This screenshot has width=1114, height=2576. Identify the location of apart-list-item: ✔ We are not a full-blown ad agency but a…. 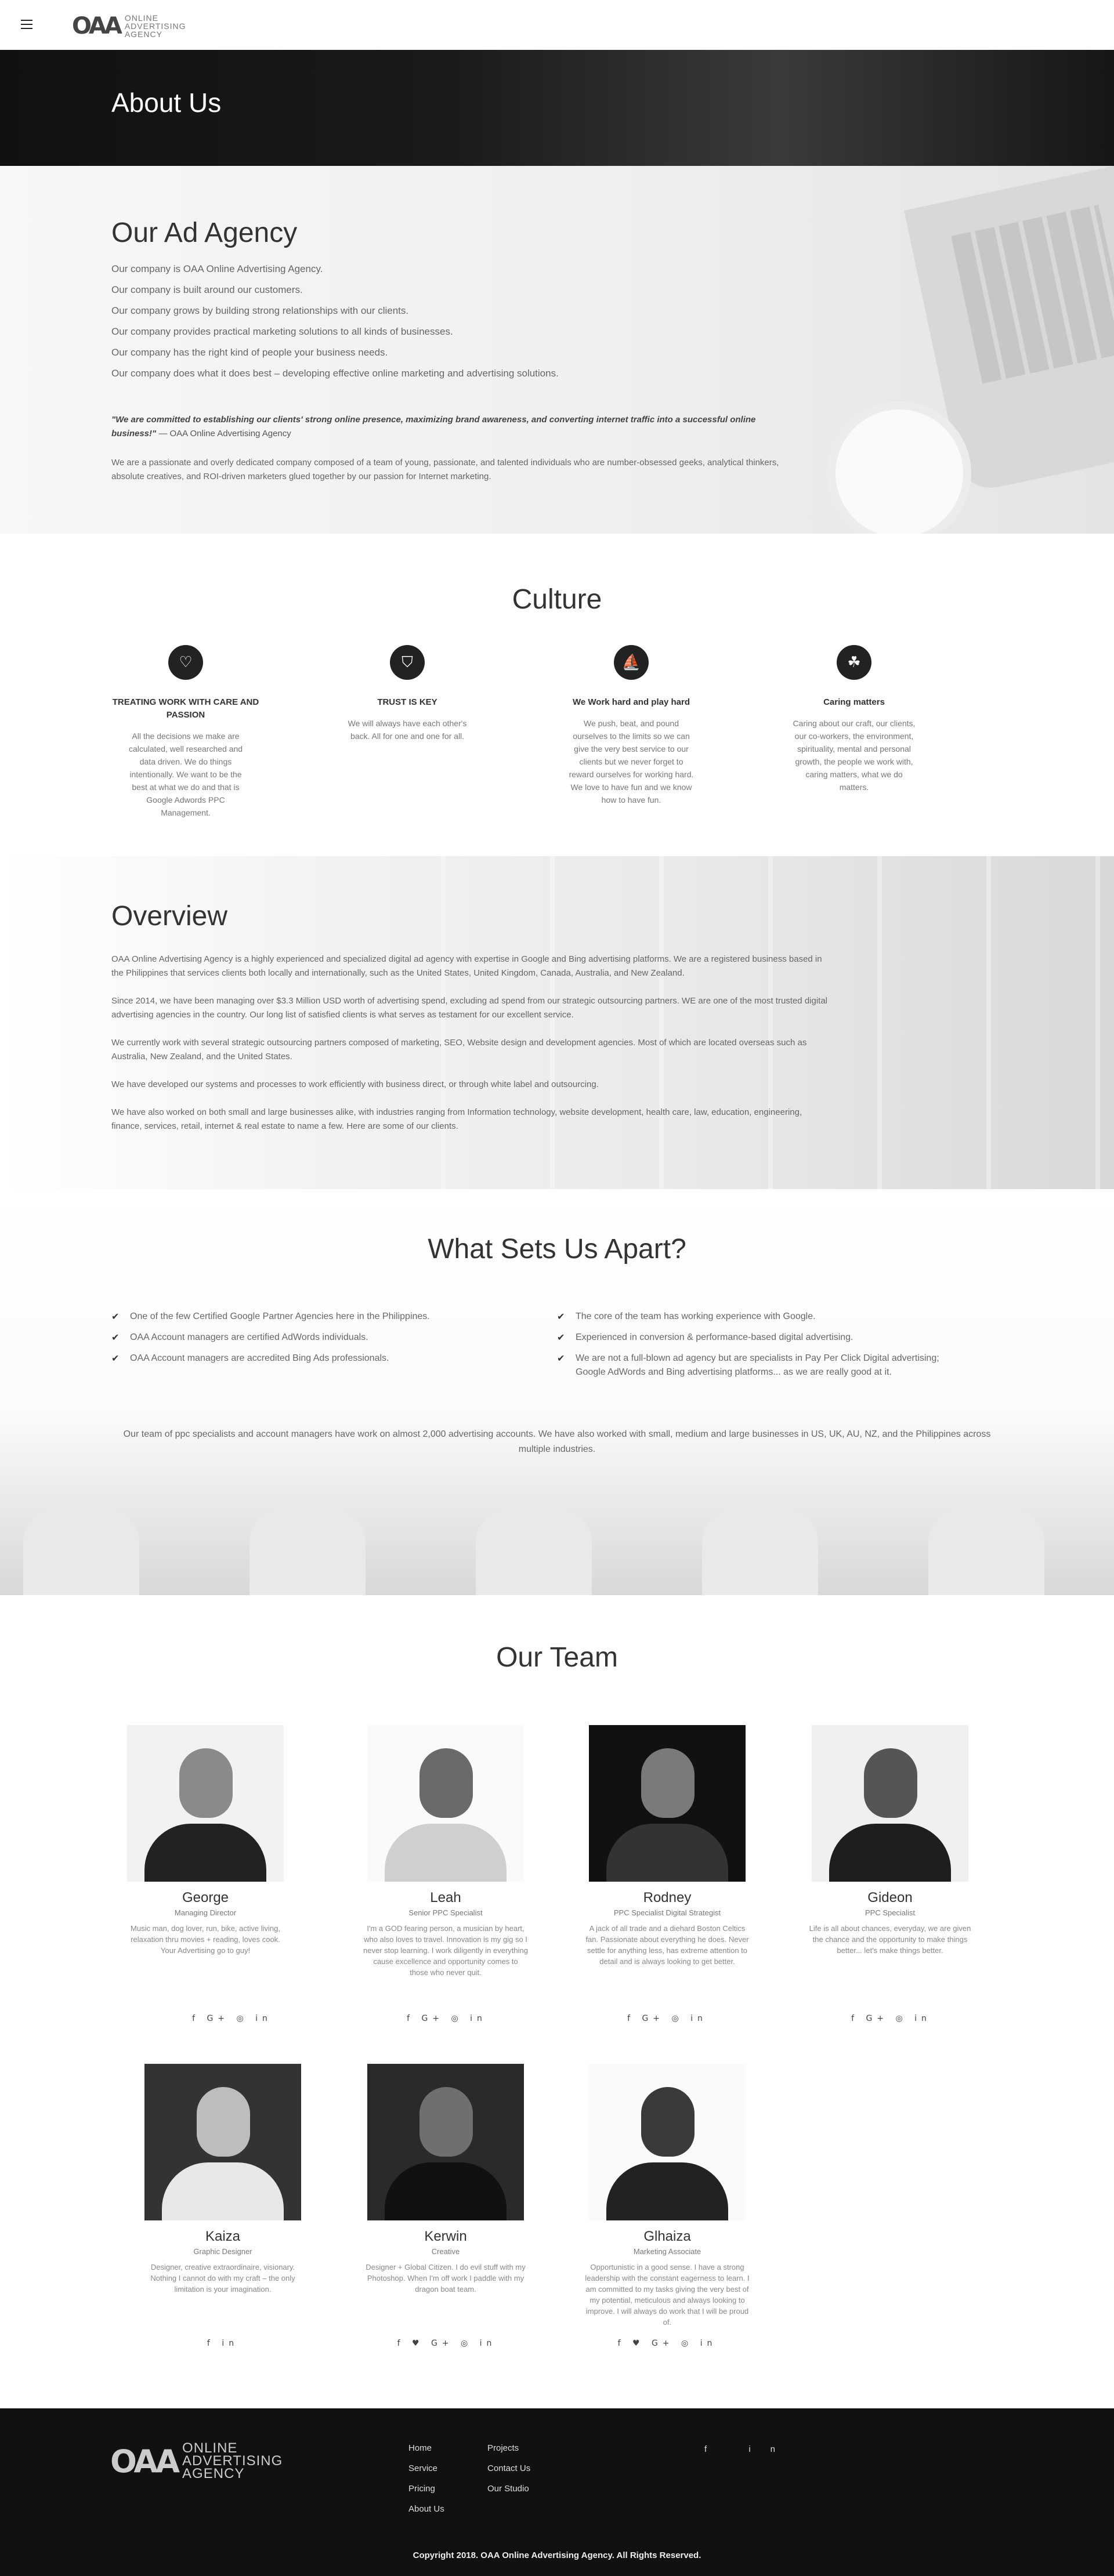
(760, 1365).